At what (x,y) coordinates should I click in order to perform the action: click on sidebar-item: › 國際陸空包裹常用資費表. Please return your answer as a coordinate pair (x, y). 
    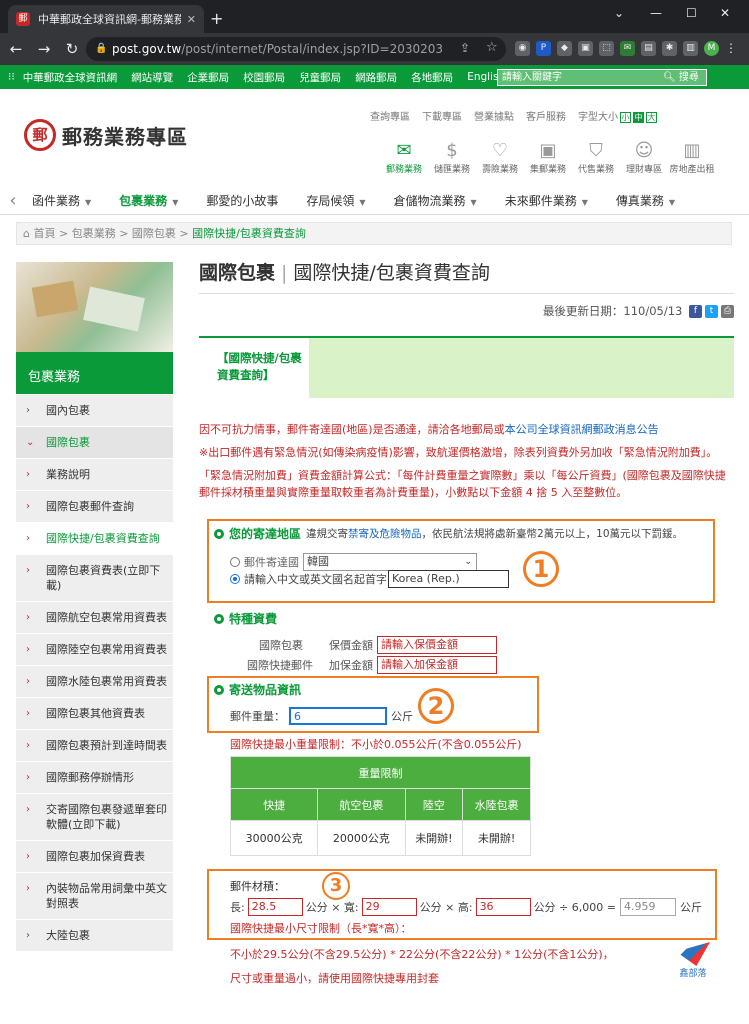
    Looking at the image, I should click on (94, 650).